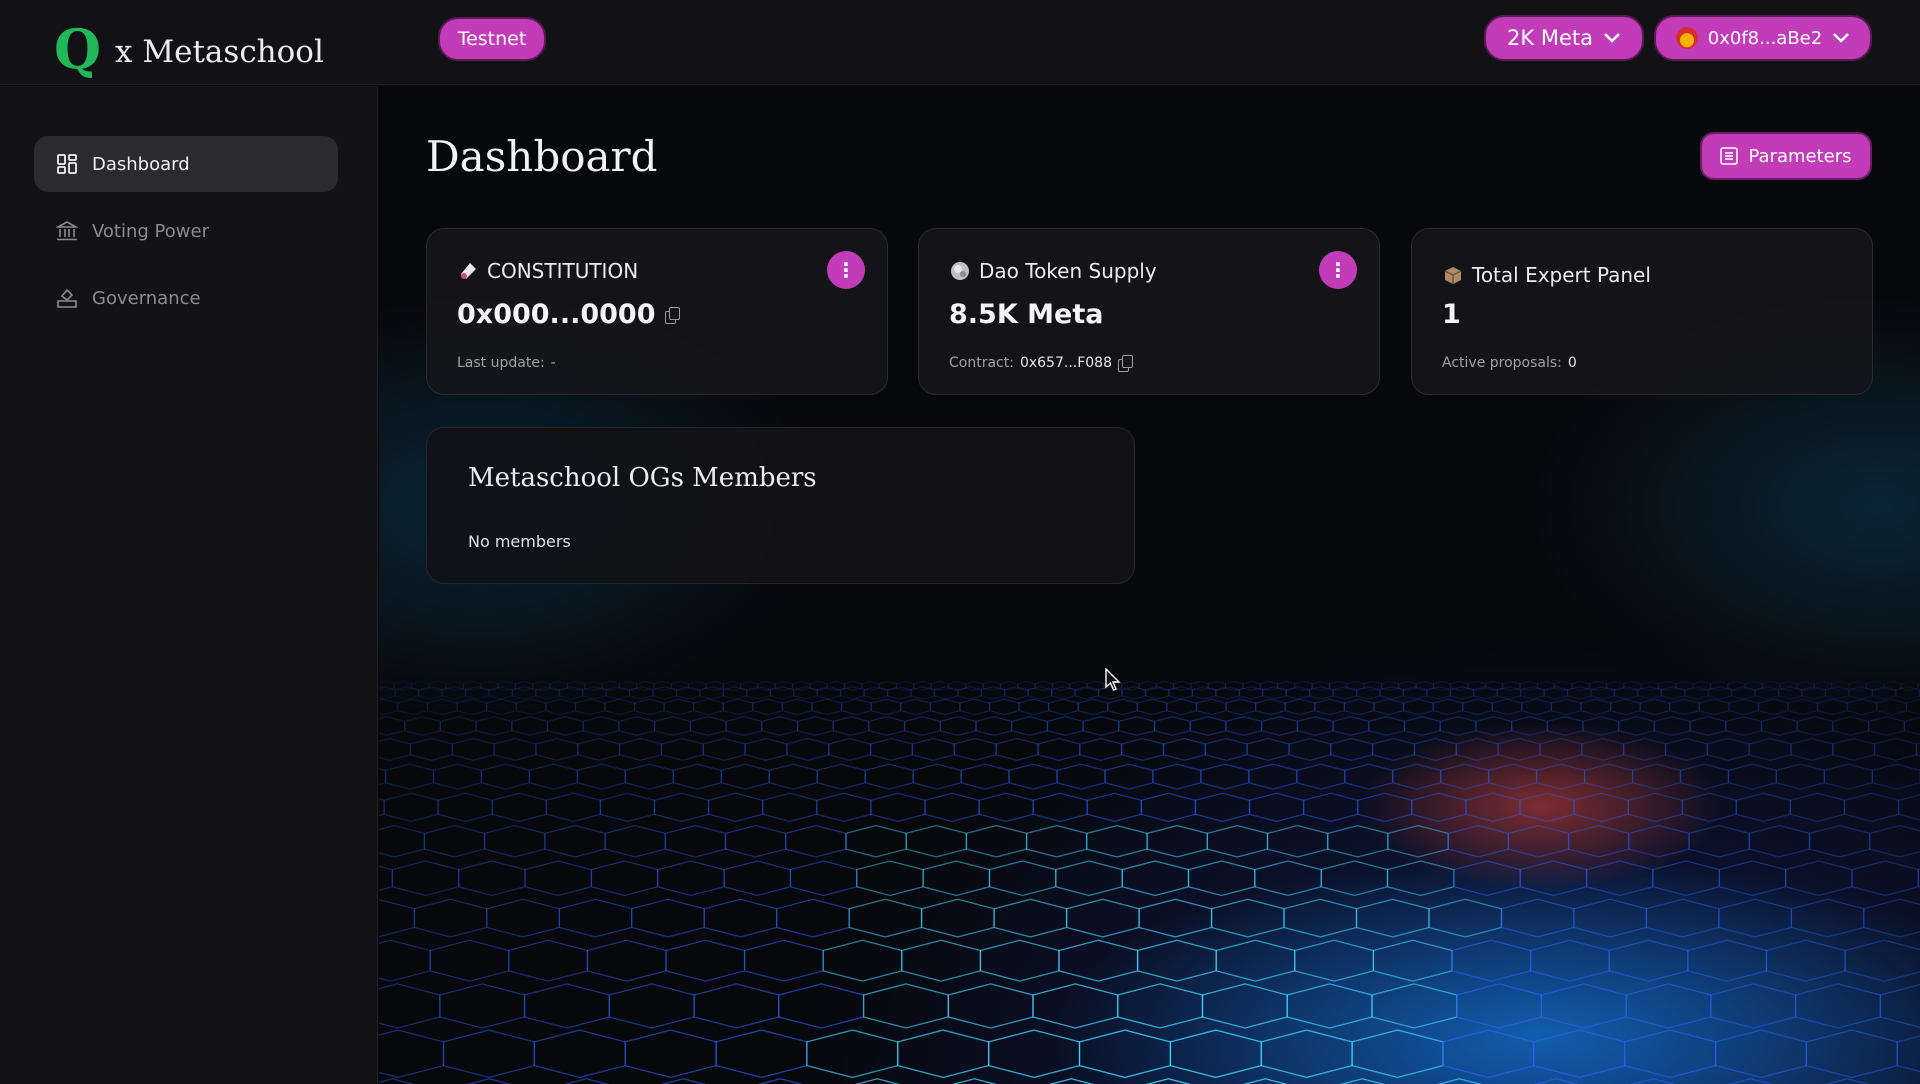  I want to click on card-label: CONSTITUTION, so click(563, 271).